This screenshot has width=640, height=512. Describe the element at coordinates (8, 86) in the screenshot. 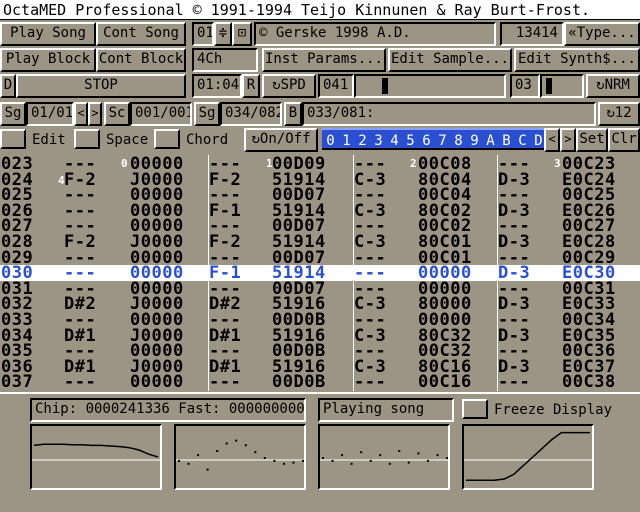

I see `d-button: D` at that location.